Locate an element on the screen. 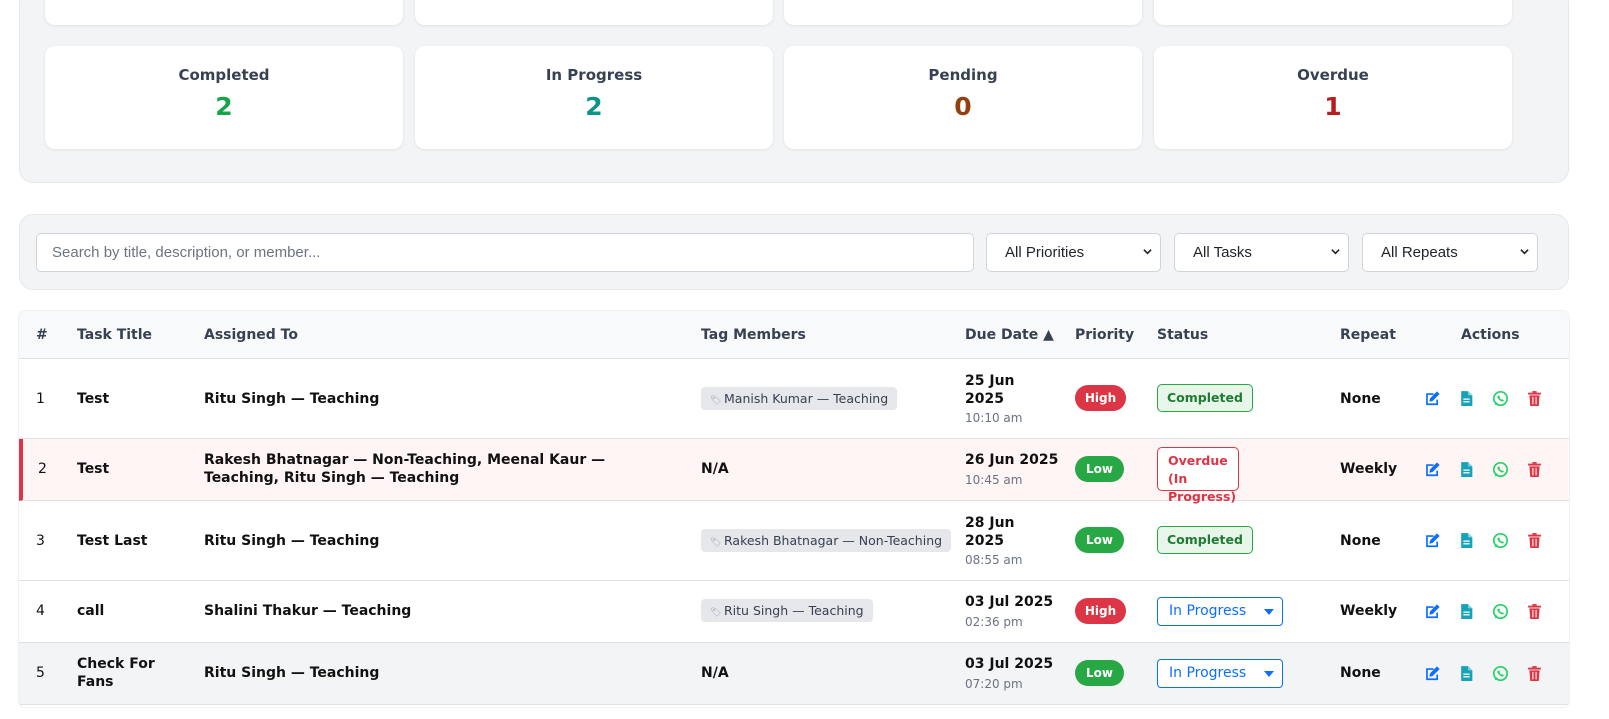 The width and height of the screenshot is (1609, 719). stat-label-pending: Pending is located at coordinates (963, 75).